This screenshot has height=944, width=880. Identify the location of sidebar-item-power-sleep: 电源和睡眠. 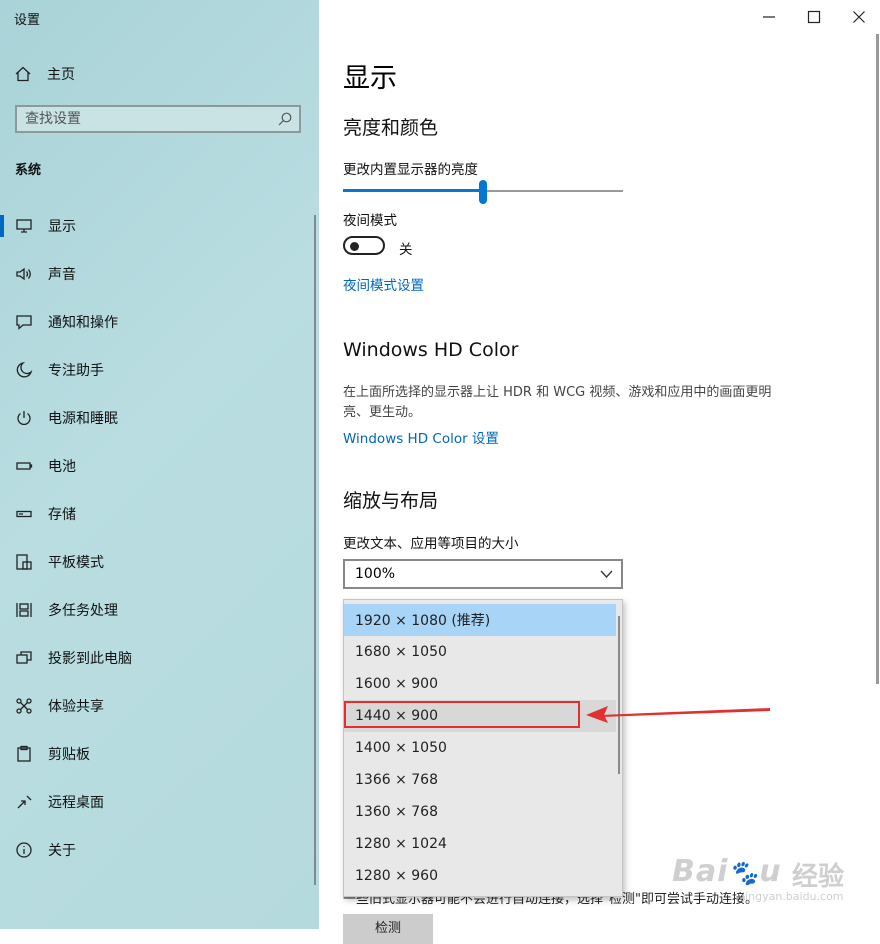
(159, 418).